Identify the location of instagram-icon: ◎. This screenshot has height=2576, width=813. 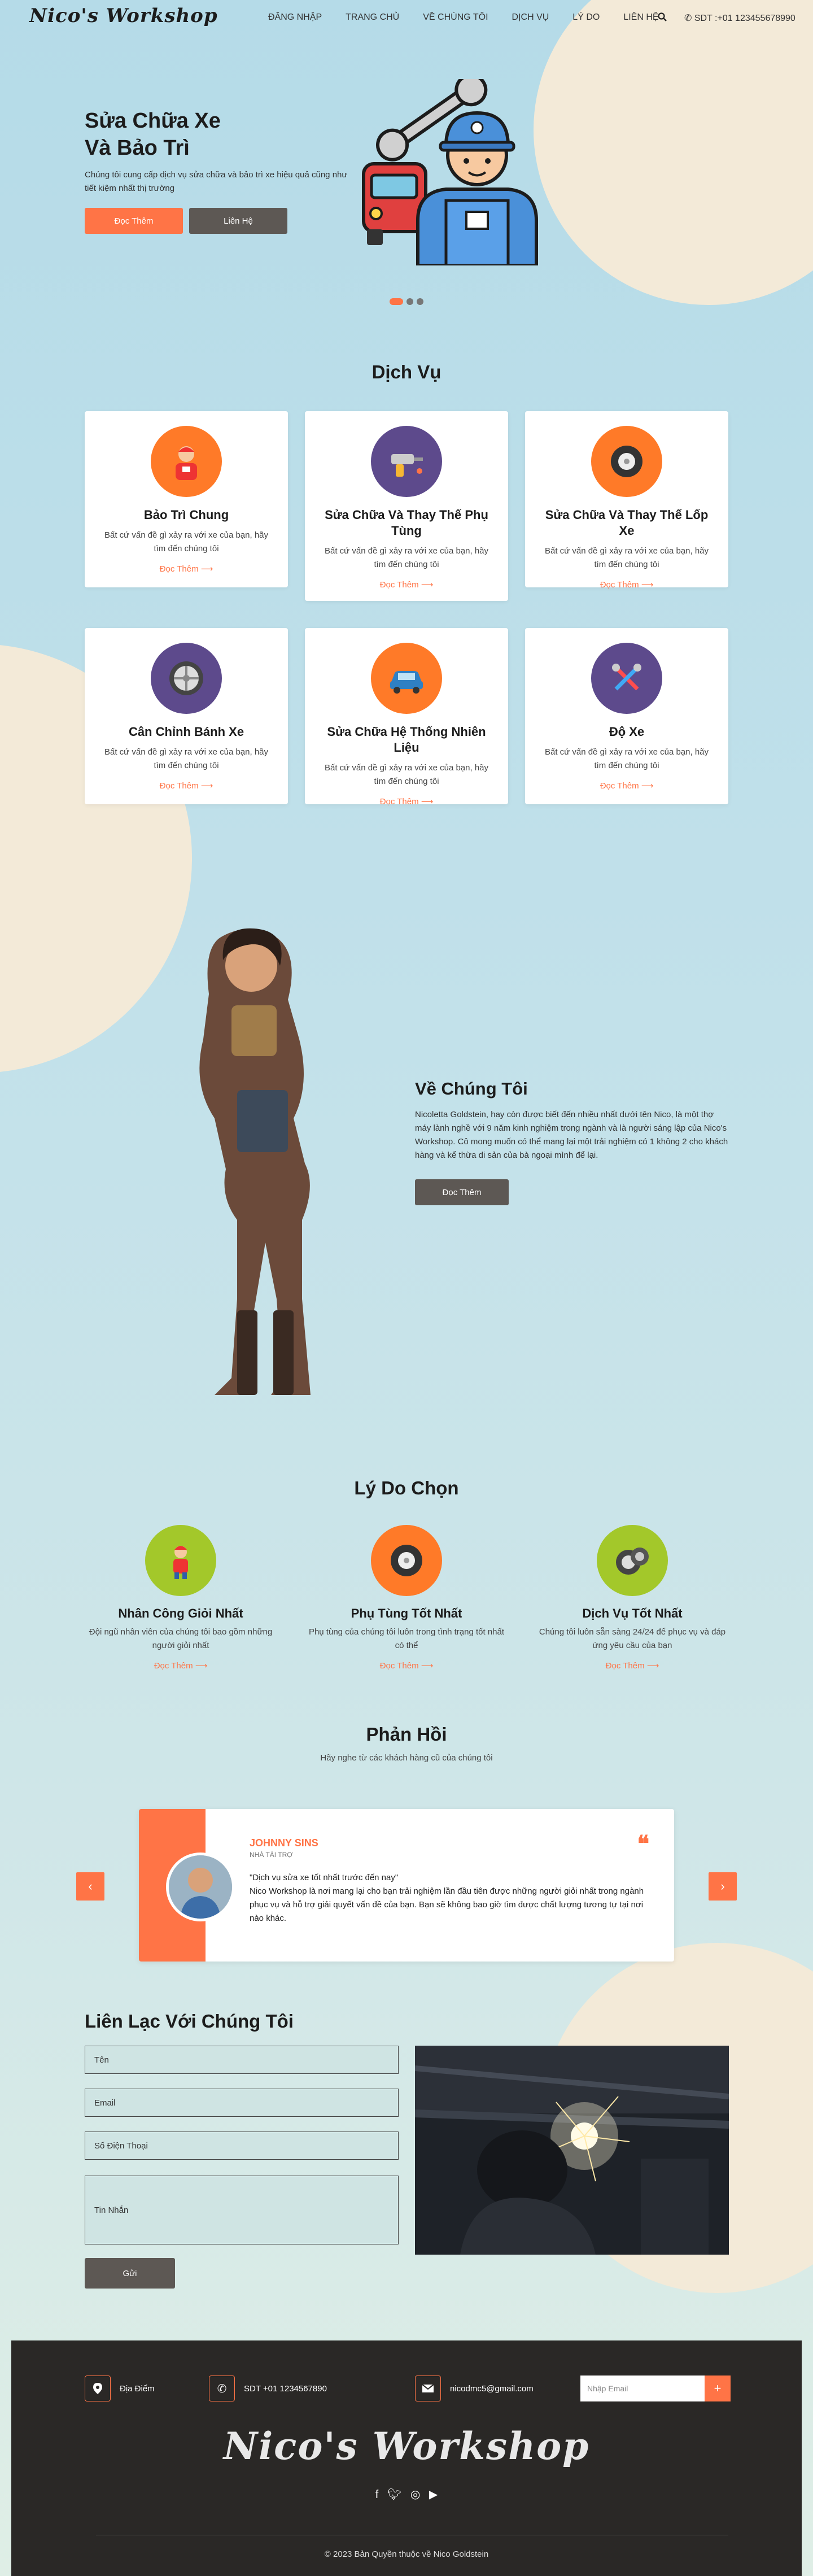
(415, 2494).